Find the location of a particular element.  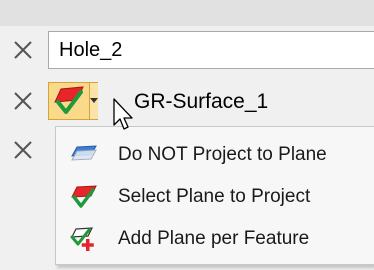

add-plane-plus-icon is located at coordinates (83, 239).